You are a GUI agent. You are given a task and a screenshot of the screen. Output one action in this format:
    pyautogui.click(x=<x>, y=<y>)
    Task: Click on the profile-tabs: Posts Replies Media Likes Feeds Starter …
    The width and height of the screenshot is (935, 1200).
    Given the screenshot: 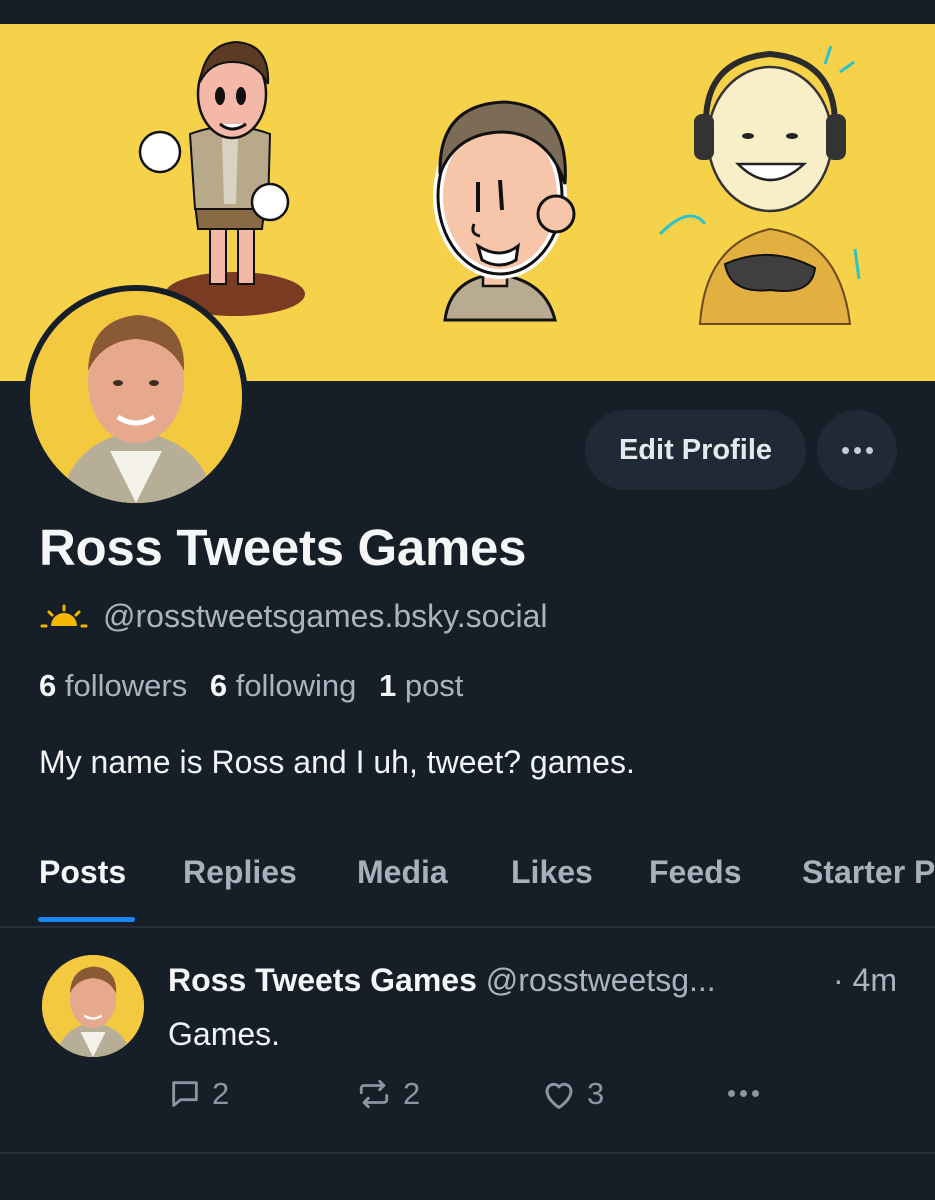 What is the action you would take?
    pyautogui.click(x=467, y=882)
    